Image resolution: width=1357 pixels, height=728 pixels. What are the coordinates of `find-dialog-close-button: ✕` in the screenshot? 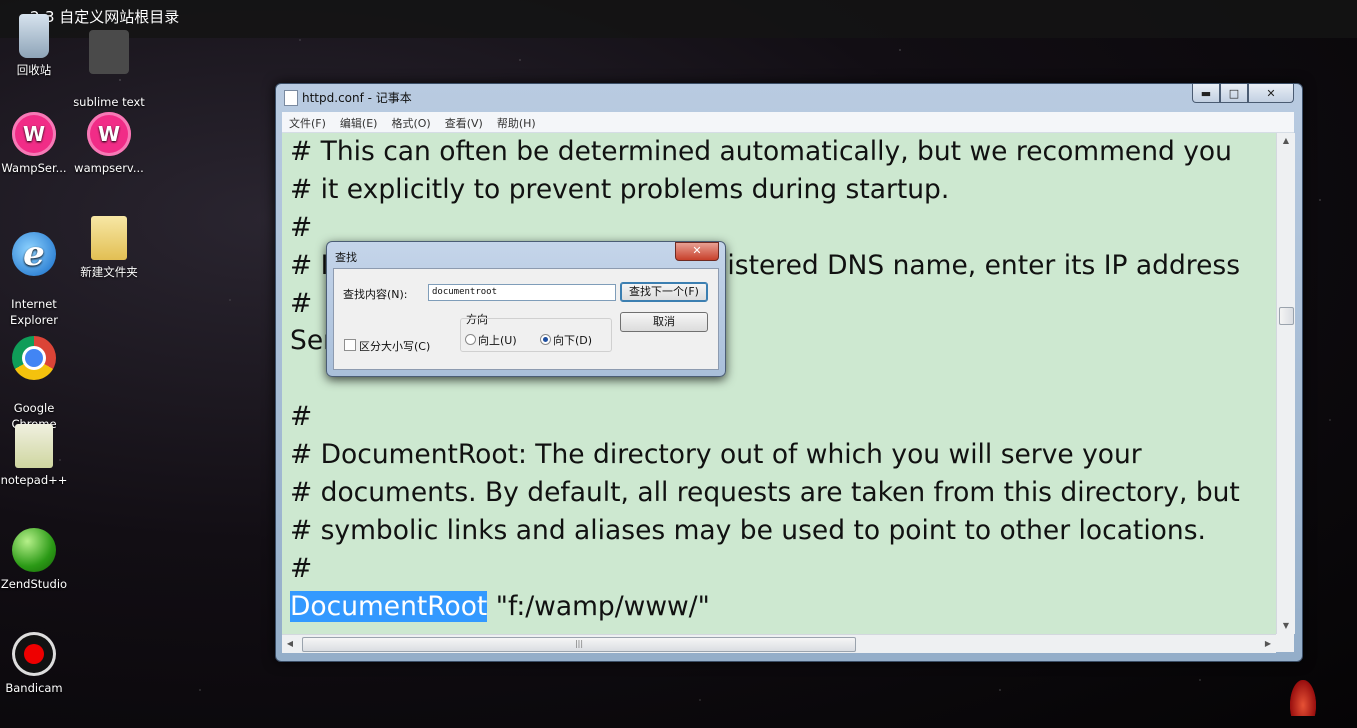 It's located at (697, 251).